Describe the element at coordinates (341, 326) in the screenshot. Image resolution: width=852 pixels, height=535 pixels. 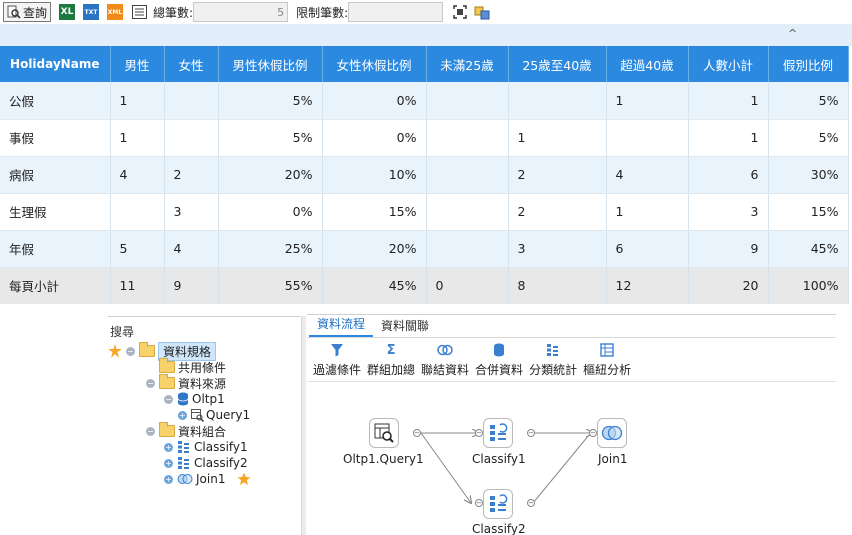
I see `tab-data-flow: 資料流程` at that location.